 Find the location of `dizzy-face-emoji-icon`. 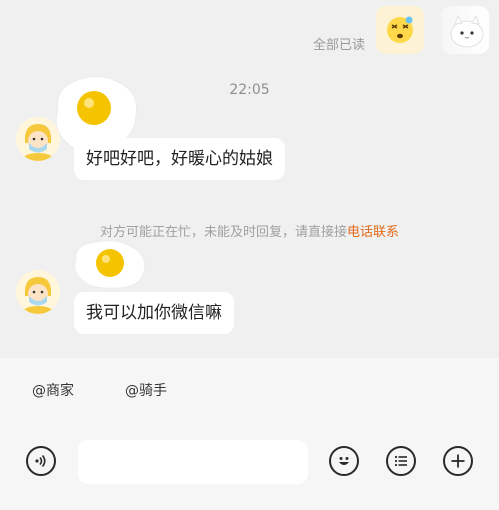

dizzy-face-emoji-icon is located at coordinates (400, 30).